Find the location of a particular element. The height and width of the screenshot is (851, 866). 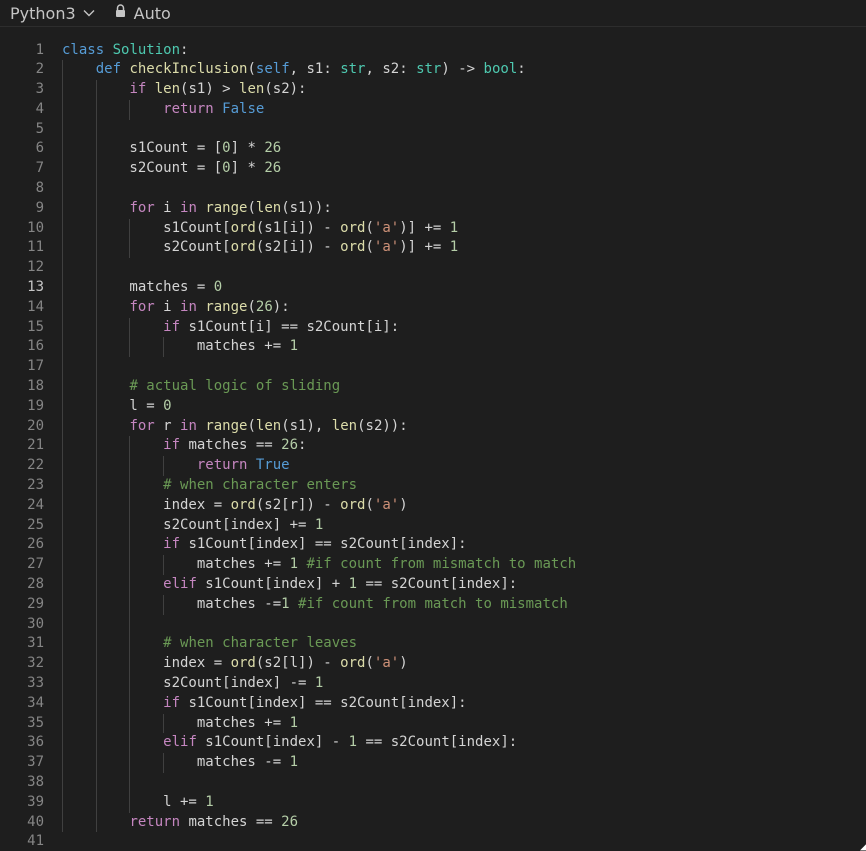

line-number: 11 is located at coordinates (35, 247).